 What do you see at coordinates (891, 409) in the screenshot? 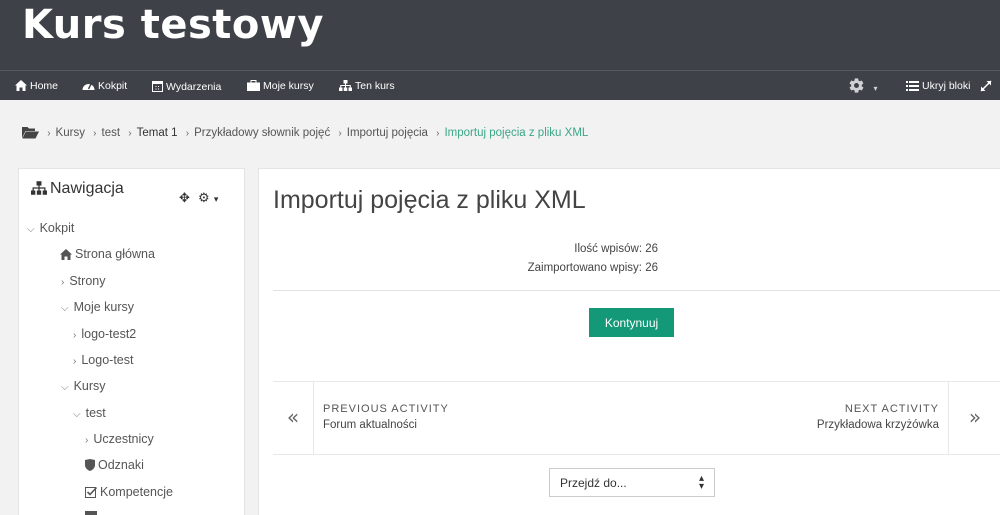
I see `next-activity-label: NEXT ACTIVITY` at bounding box center [891, 409].